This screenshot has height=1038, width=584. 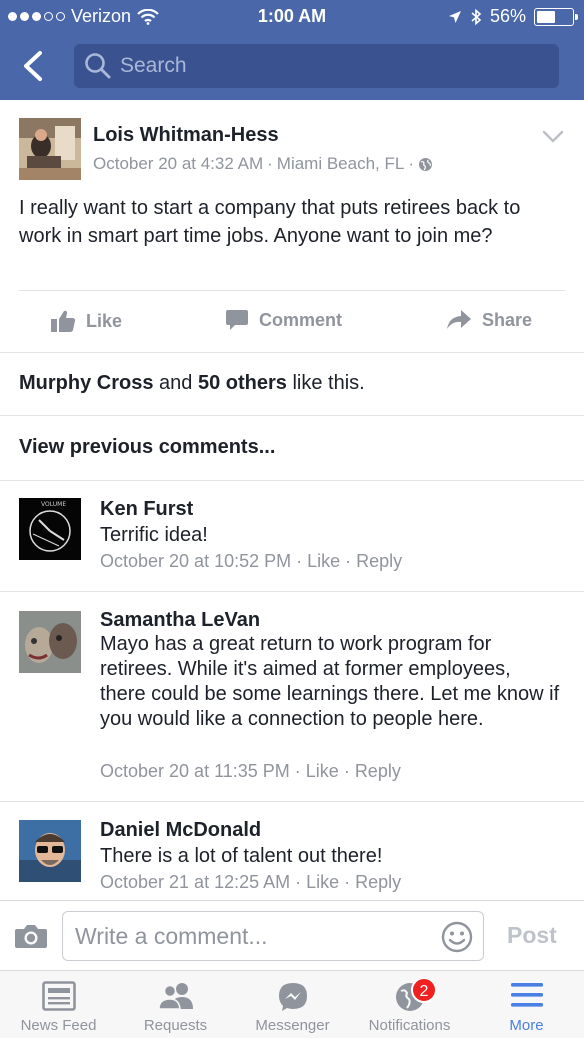 What do you see at coordinates (532, 935) in the screenshot?
I see `post-comment-button: Post` at bounding box center [532, 935].